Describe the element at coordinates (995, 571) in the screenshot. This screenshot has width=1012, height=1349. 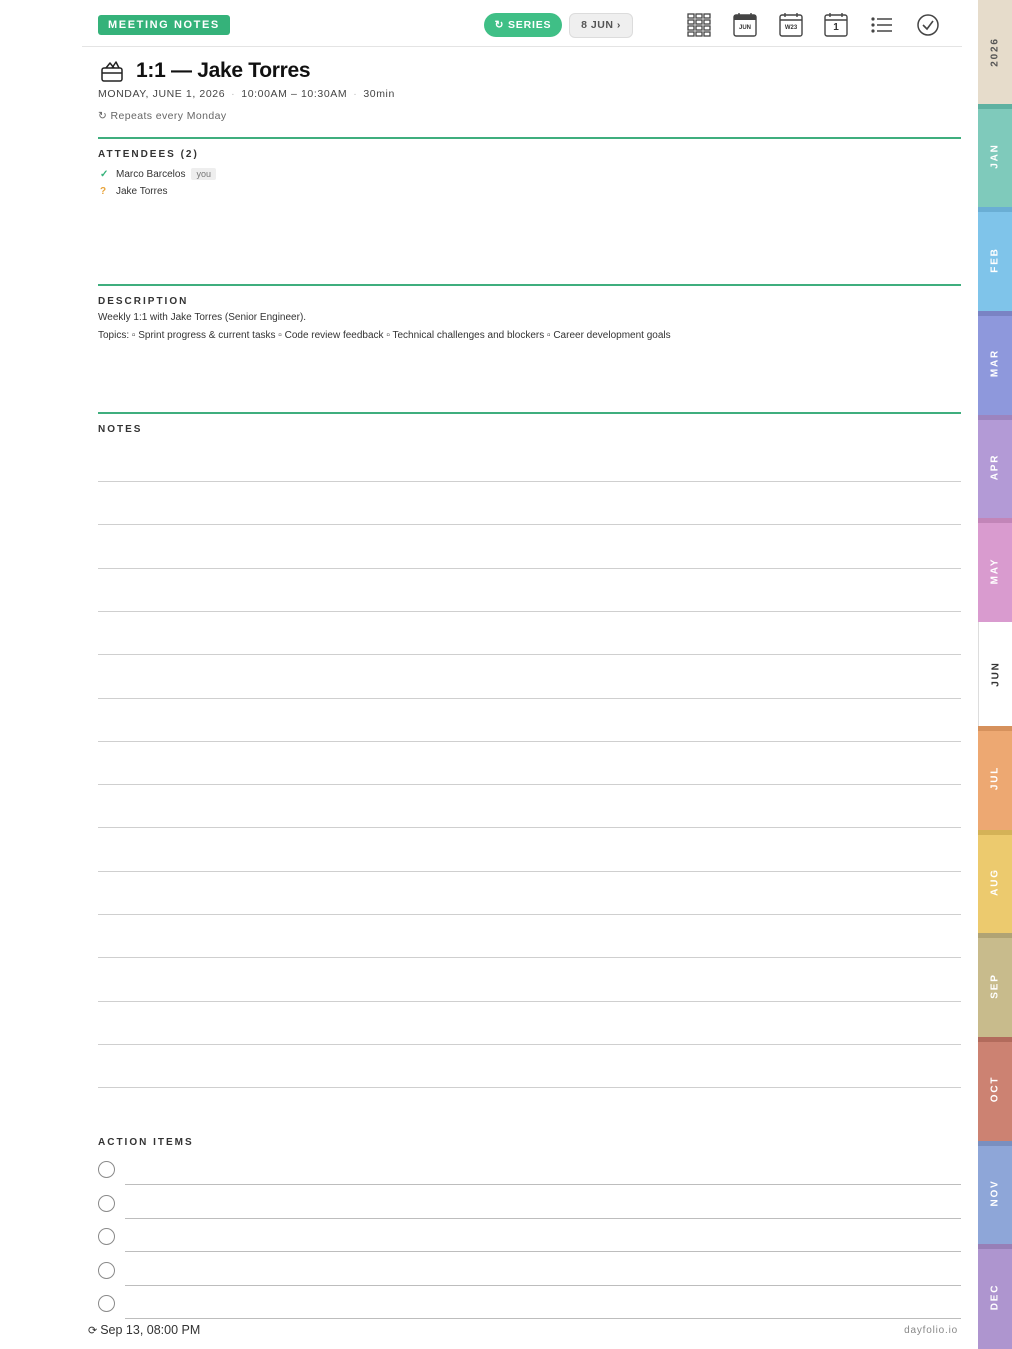
I see `tab-may: MAY` at that location.